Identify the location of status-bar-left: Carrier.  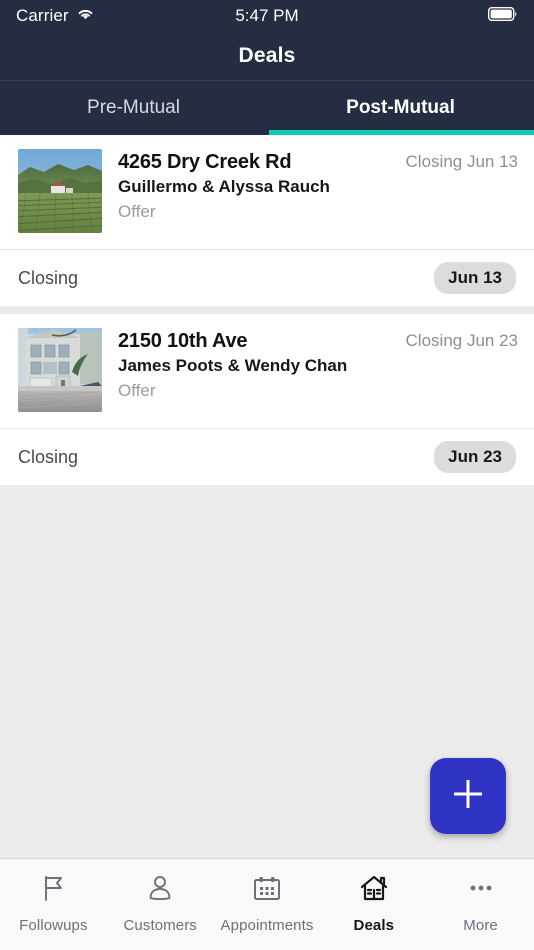
(125, 16).